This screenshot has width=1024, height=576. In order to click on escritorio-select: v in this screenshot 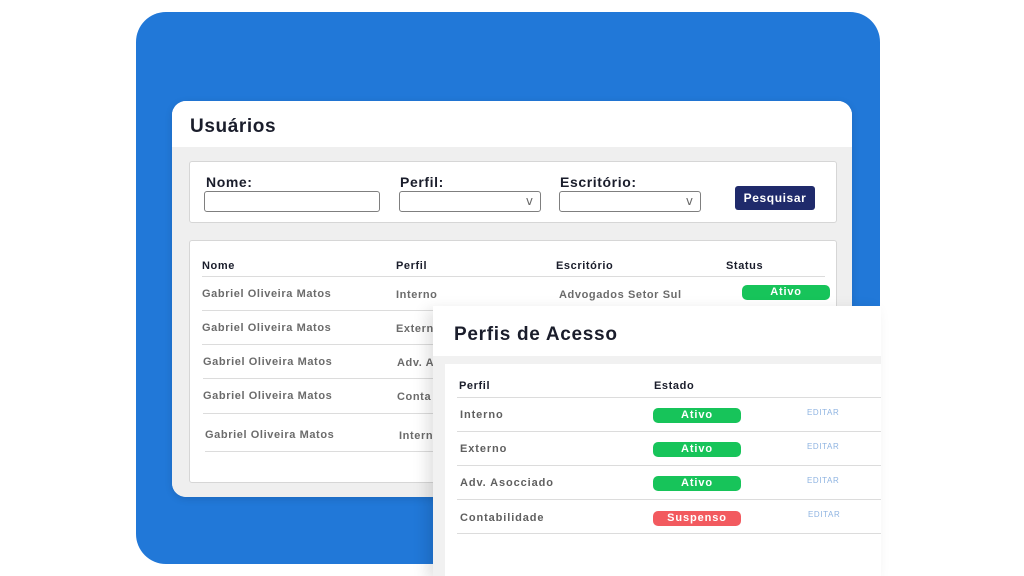, I will do `click(630, 201)`.